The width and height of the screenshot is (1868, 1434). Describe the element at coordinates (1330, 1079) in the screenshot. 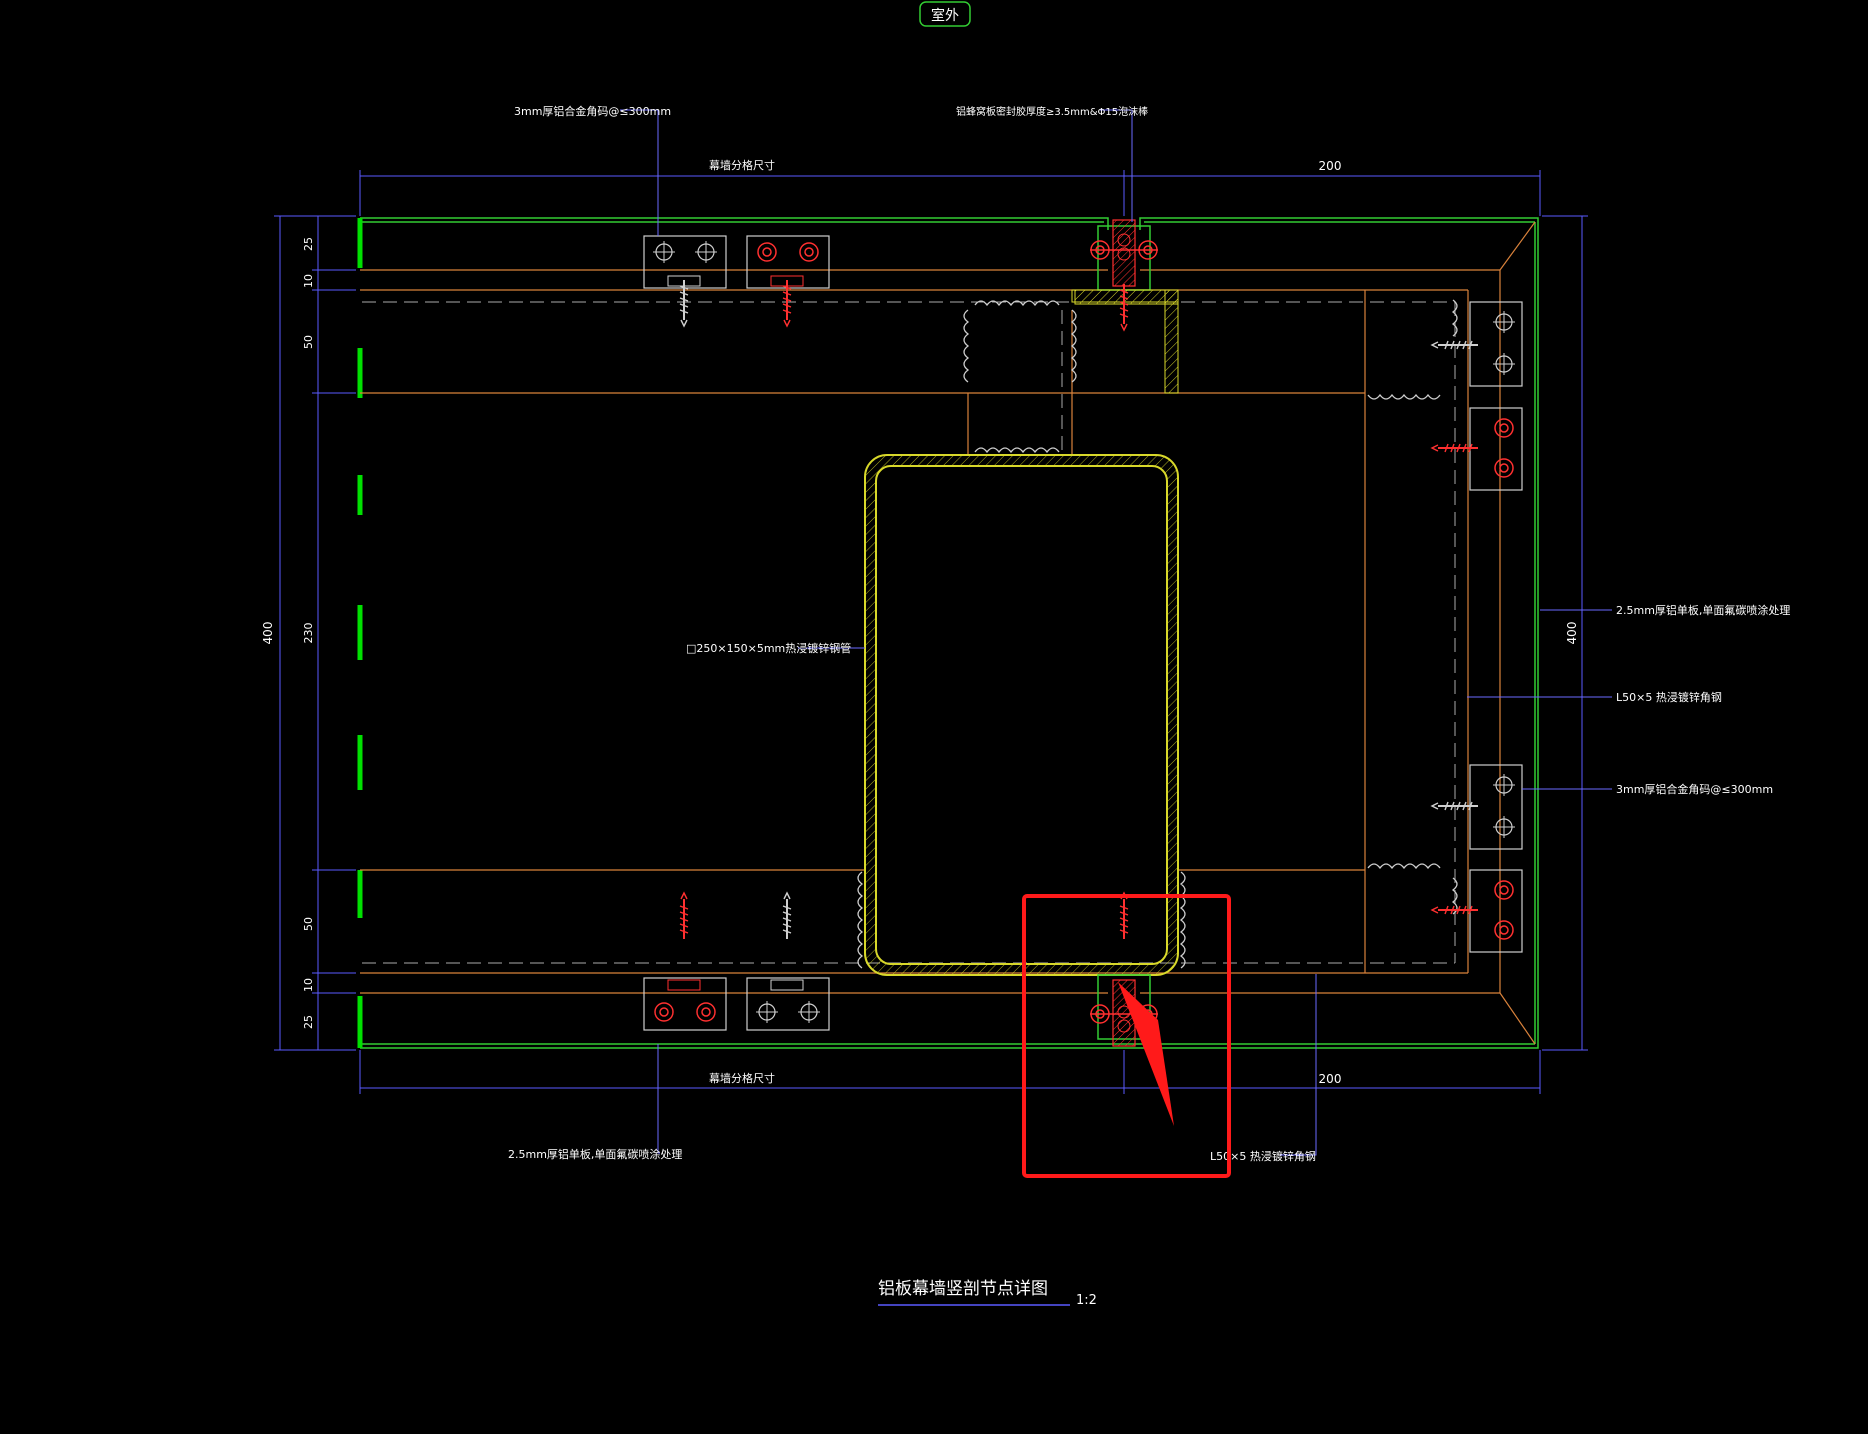

I see `dim-bottom-right-value: 200` at that location.